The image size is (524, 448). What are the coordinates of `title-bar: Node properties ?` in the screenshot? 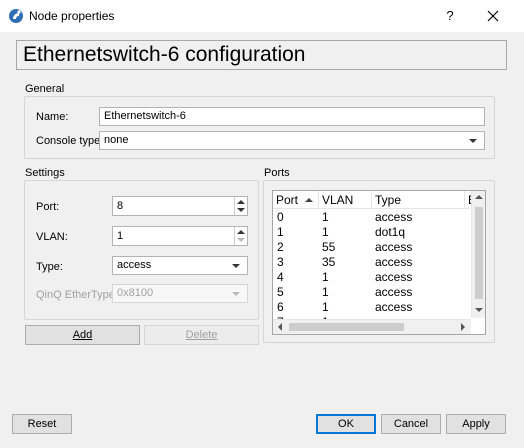 It's located at (262, 16).